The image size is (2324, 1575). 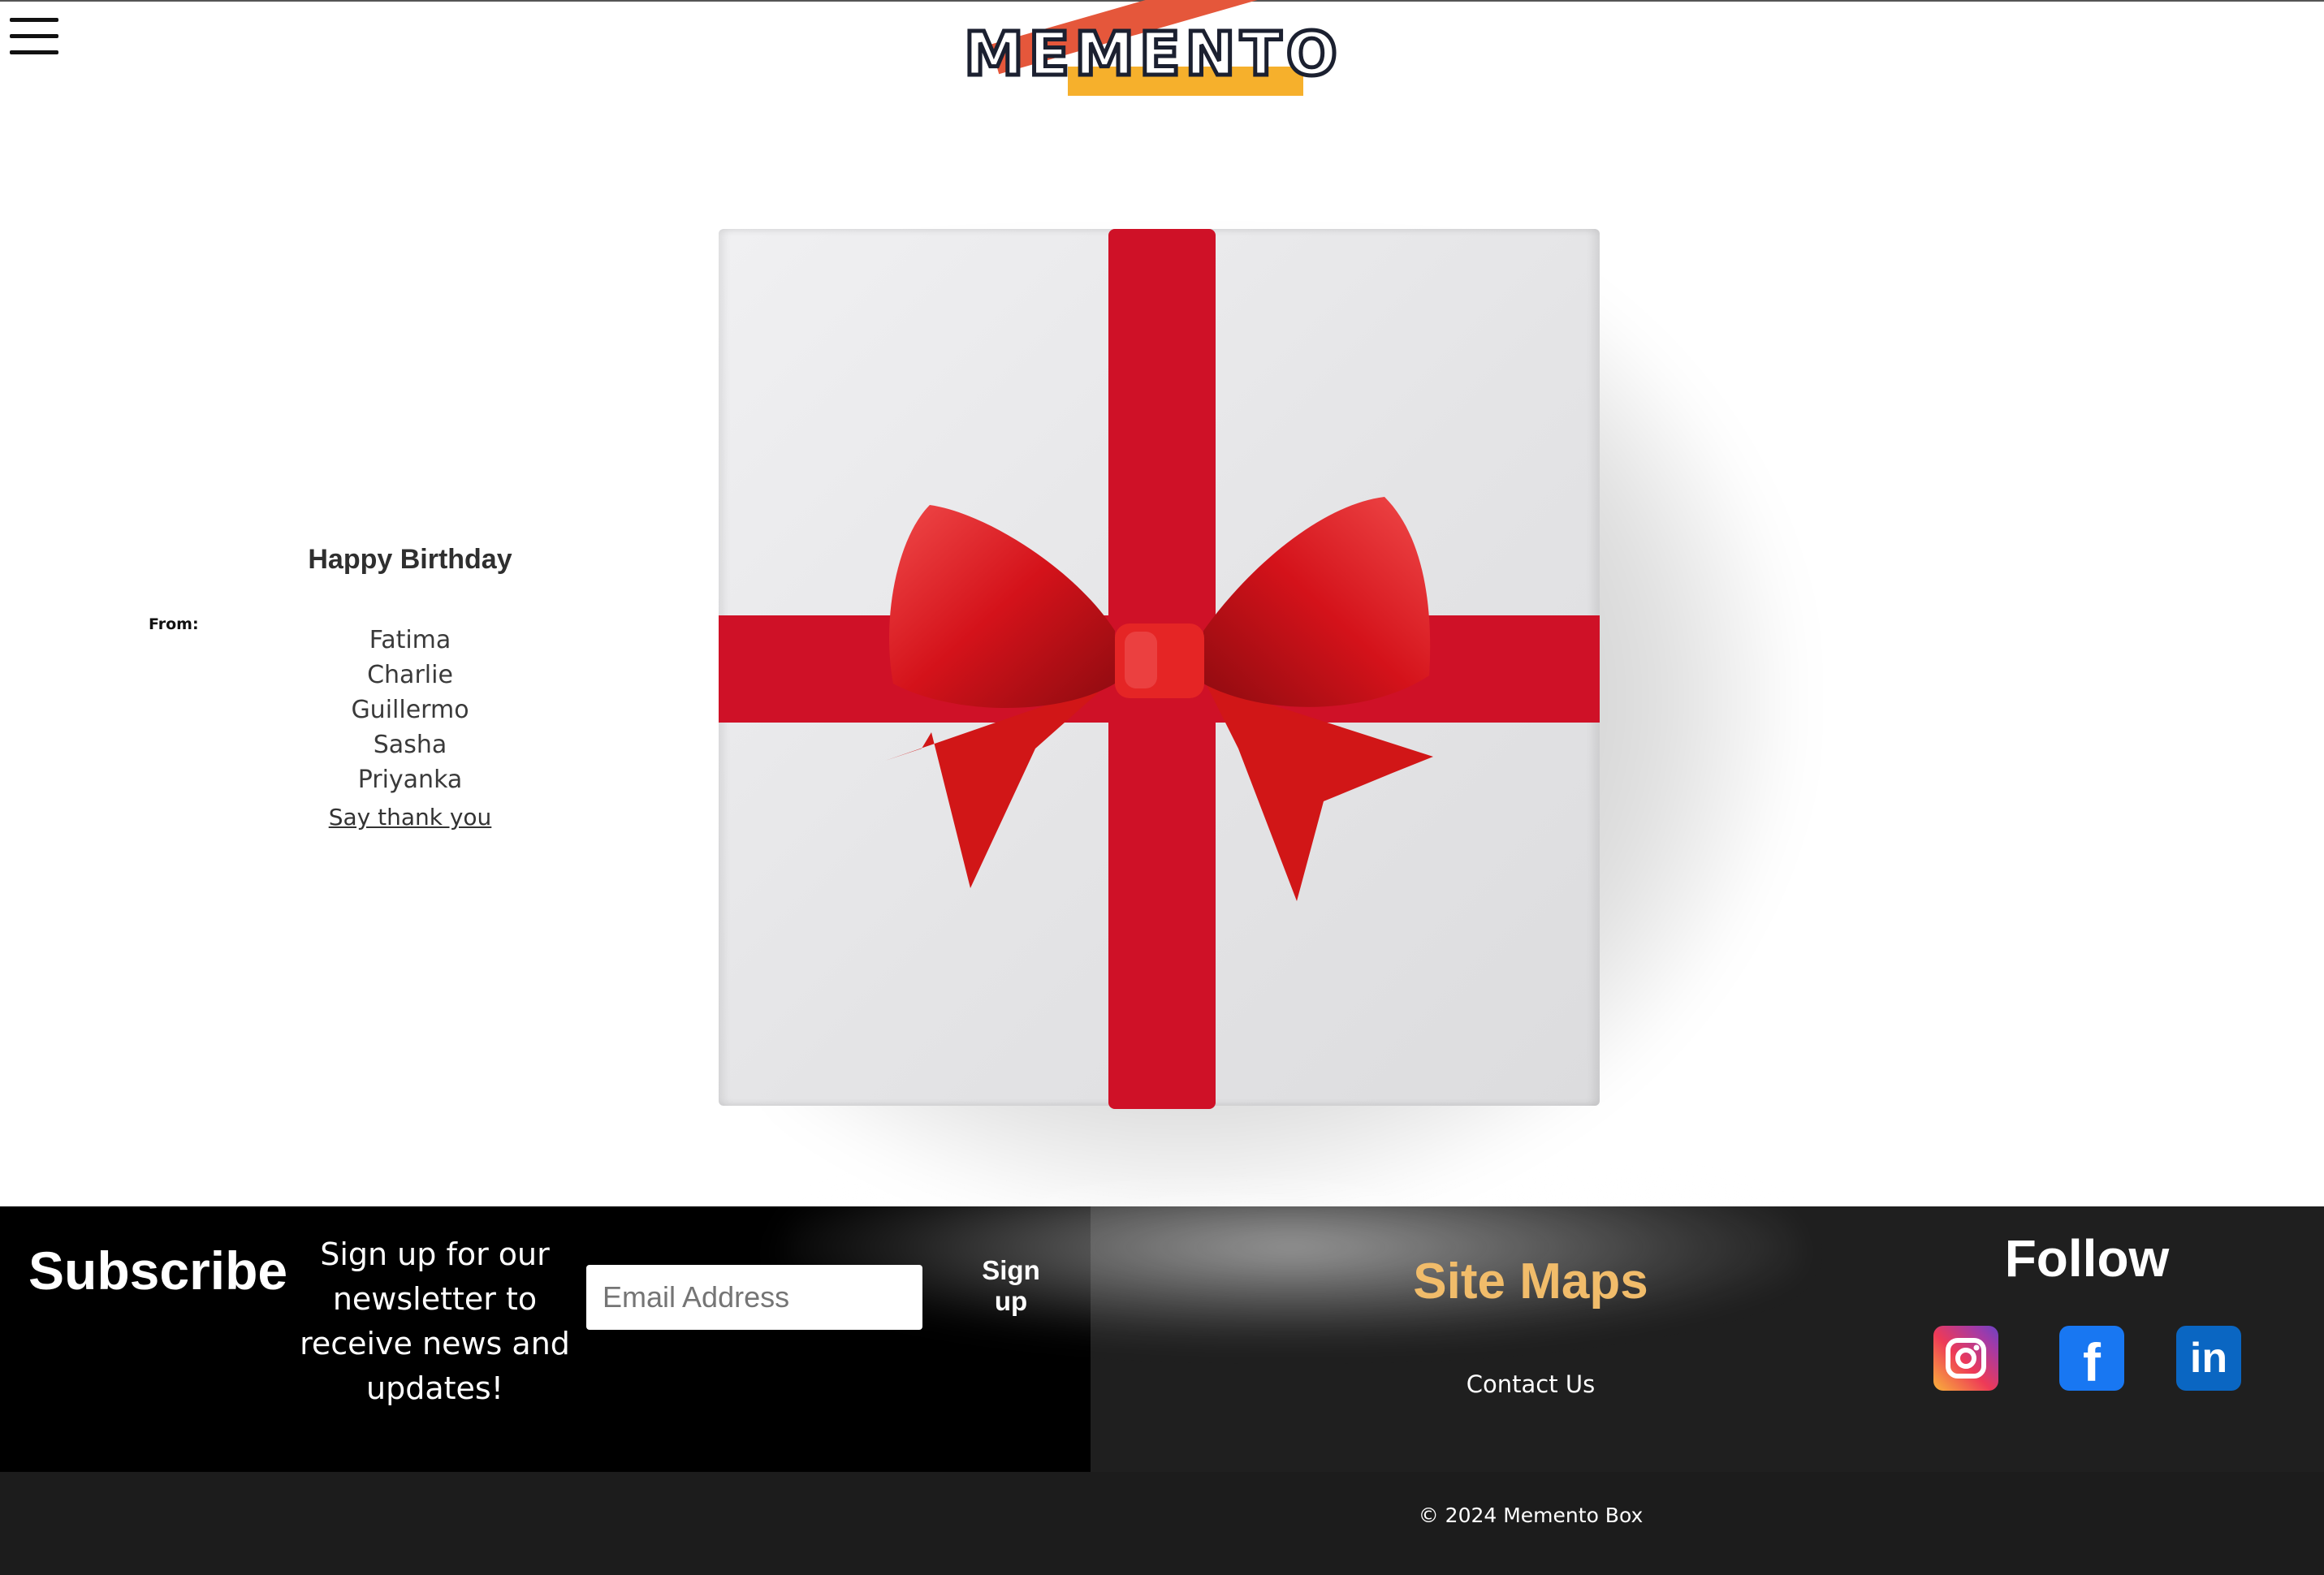 I want to click on name-item: Priyanka, so click(x=410, y=780).